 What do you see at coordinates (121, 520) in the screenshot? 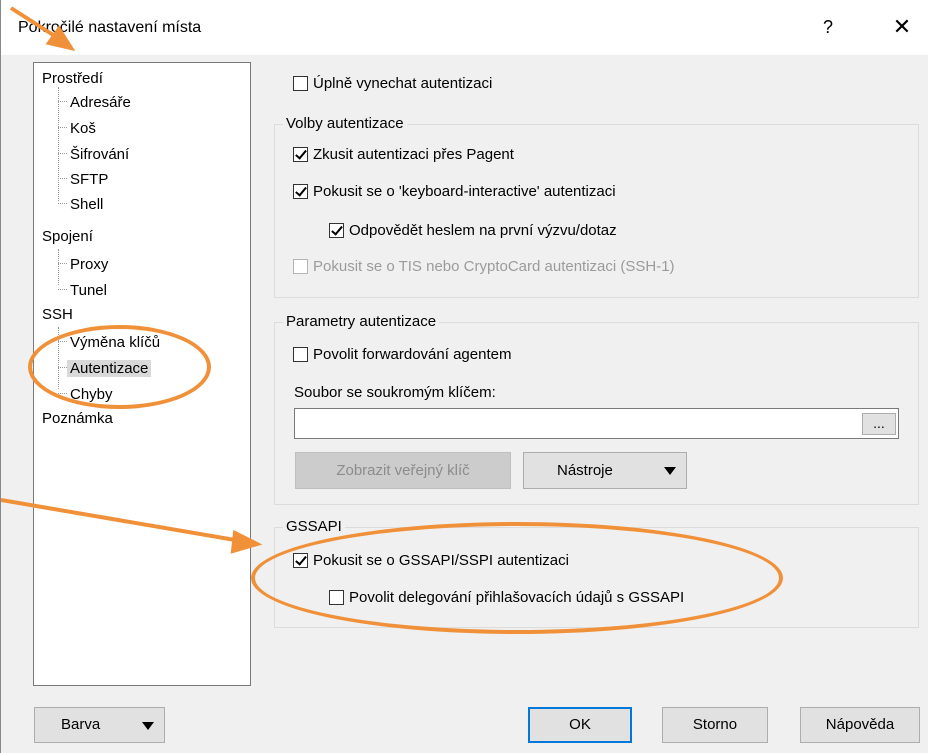
I see `arrow-to-gssapi-icon` at bounding box center [121, 520].